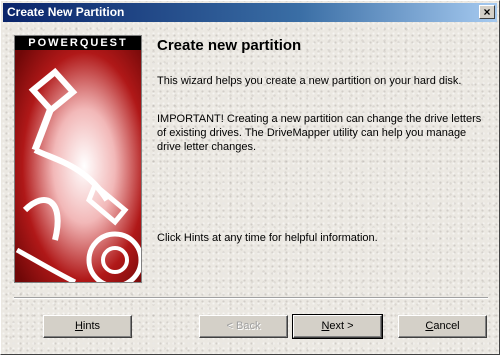 The height and width of the screenshot is (355, 500). I want to click on cancel-button: Cancel, so click(442, 326).